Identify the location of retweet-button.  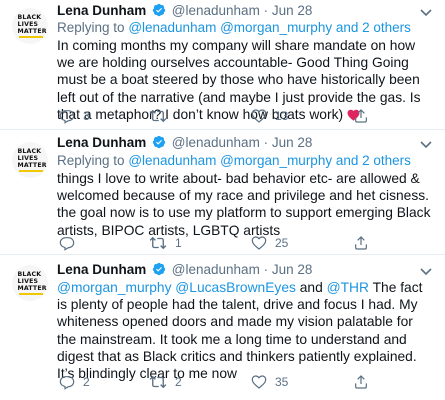
(162, 116).